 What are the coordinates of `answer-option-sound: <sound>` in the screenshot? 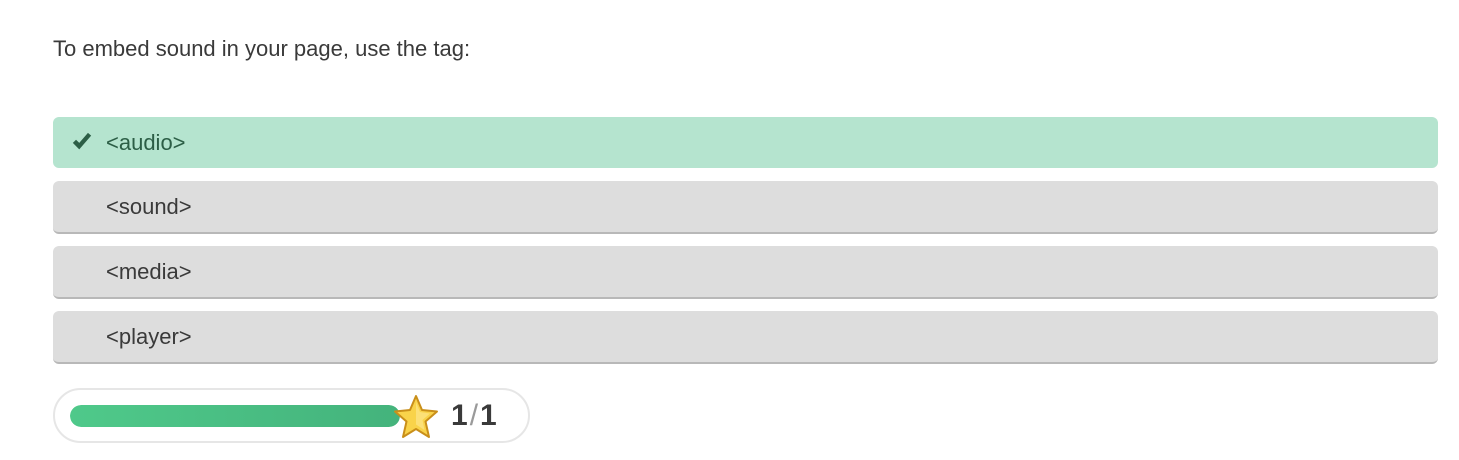 It's located at (745, 207).